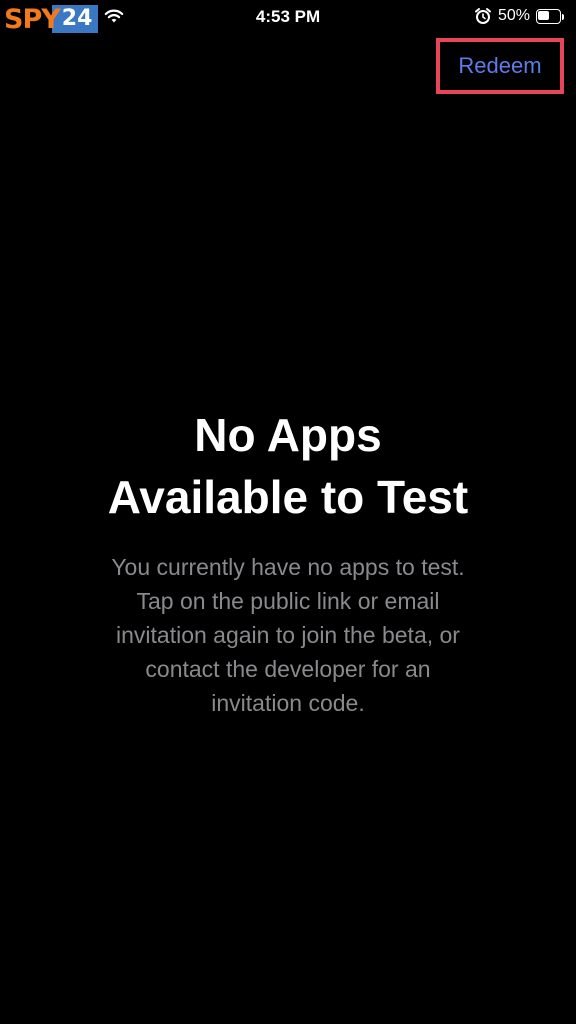 Image resolution: width=576 pixels, height=1024 pixels. I want to click on empty-state-description-line: invitation again to join the beta, or, so click(288, 635).